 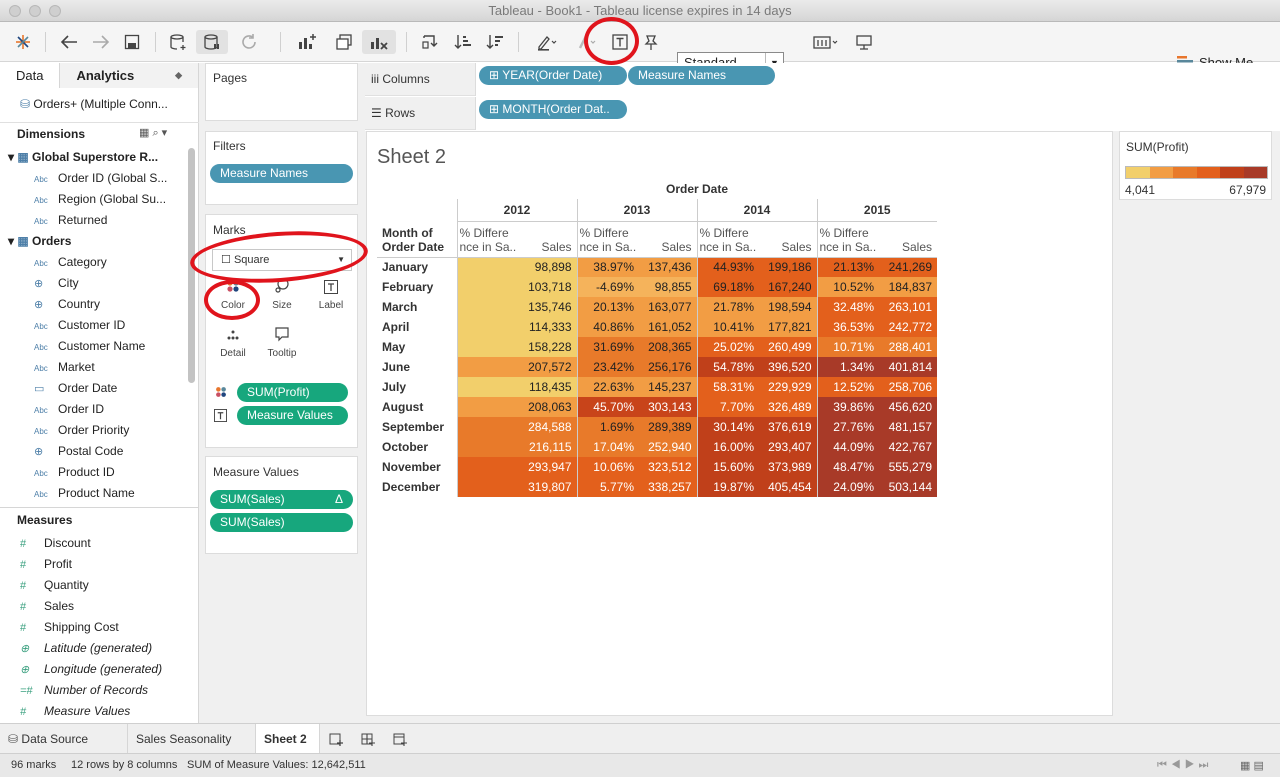 What do you see at coordinates (727, 367) in the screenshot?
I see `cell-pct-diff: 54.78%` at bounding box center [727, 367].